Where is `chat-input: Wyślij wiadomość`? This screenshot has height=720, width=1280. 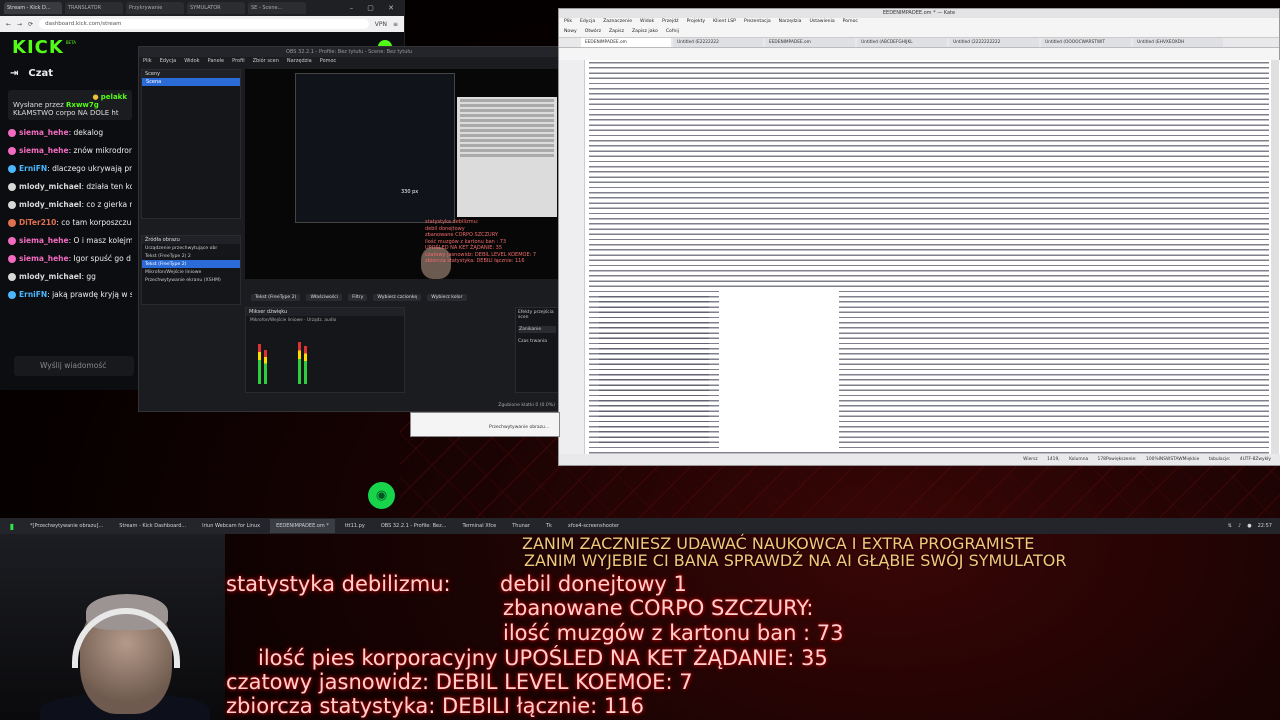 chat-input: Wyślij wiadomość is located at coordinates (74, 366).